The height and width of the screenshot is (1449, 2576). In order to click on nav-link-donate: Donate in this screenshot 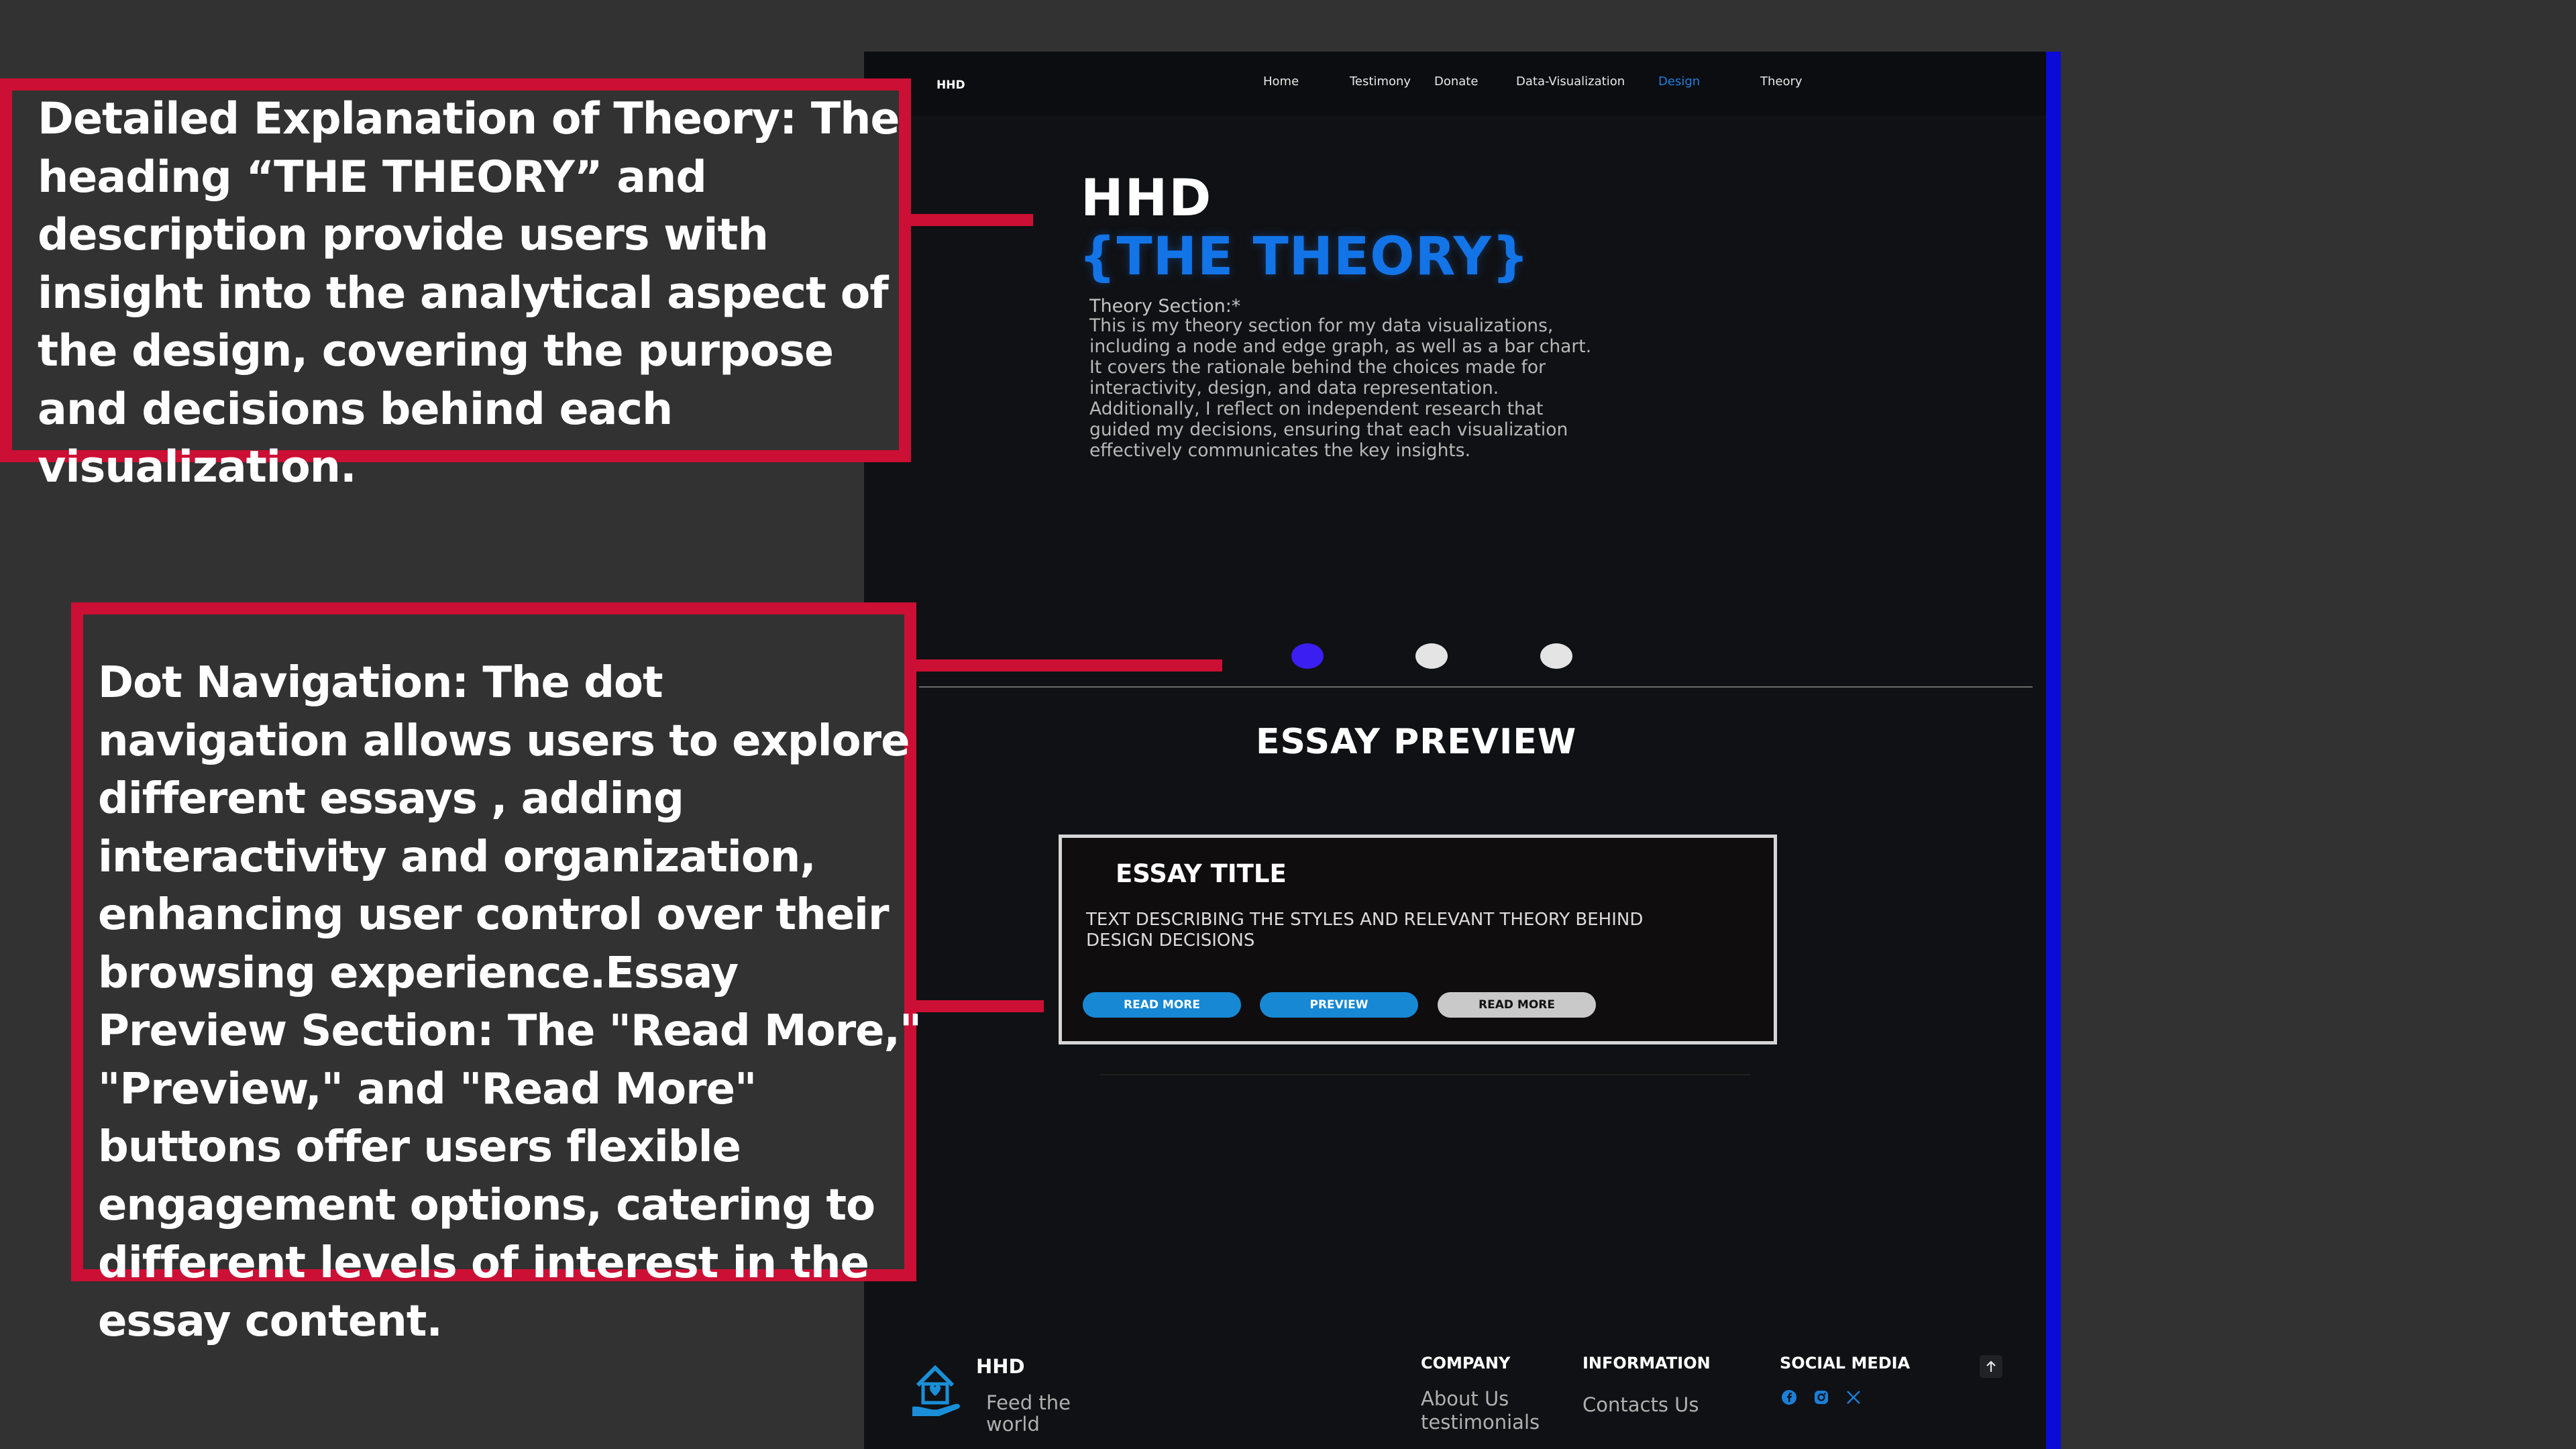, I will do `click(1456, 81)`.